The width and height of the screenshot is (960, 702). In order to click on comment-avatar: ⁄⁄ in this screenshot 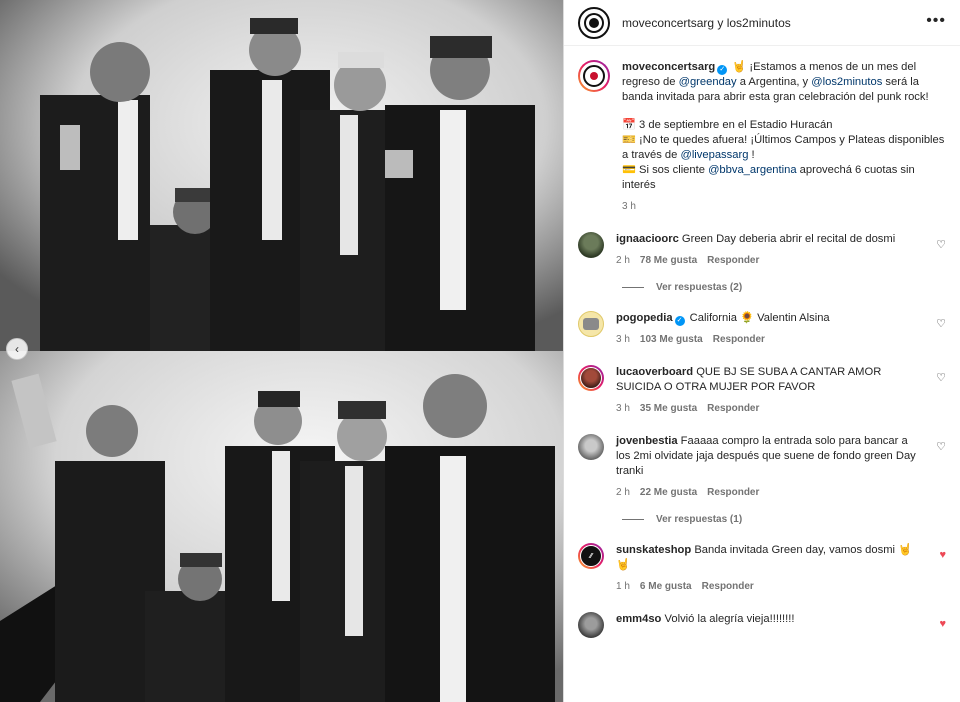, I will do `click(591, 556)`.